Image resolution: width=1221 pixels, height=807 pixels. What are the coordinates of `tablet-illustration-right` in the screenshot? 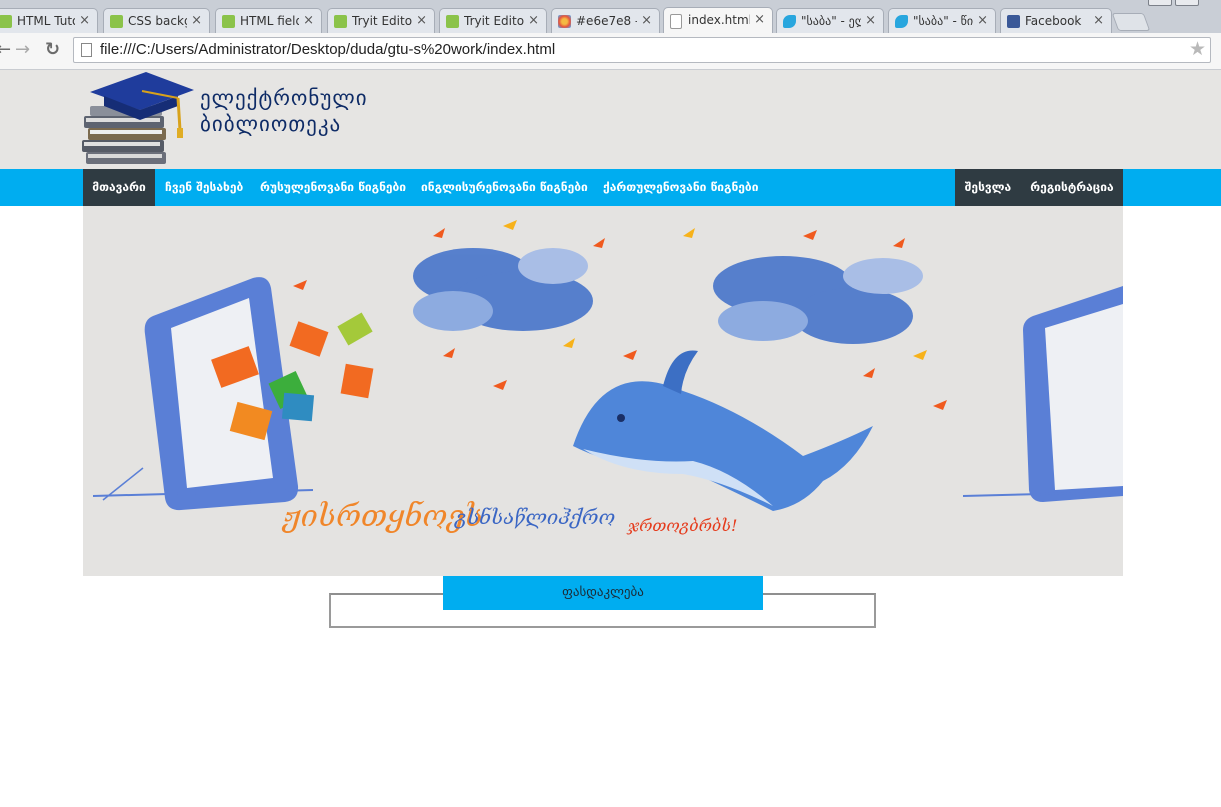 It's located at (1042, 394).